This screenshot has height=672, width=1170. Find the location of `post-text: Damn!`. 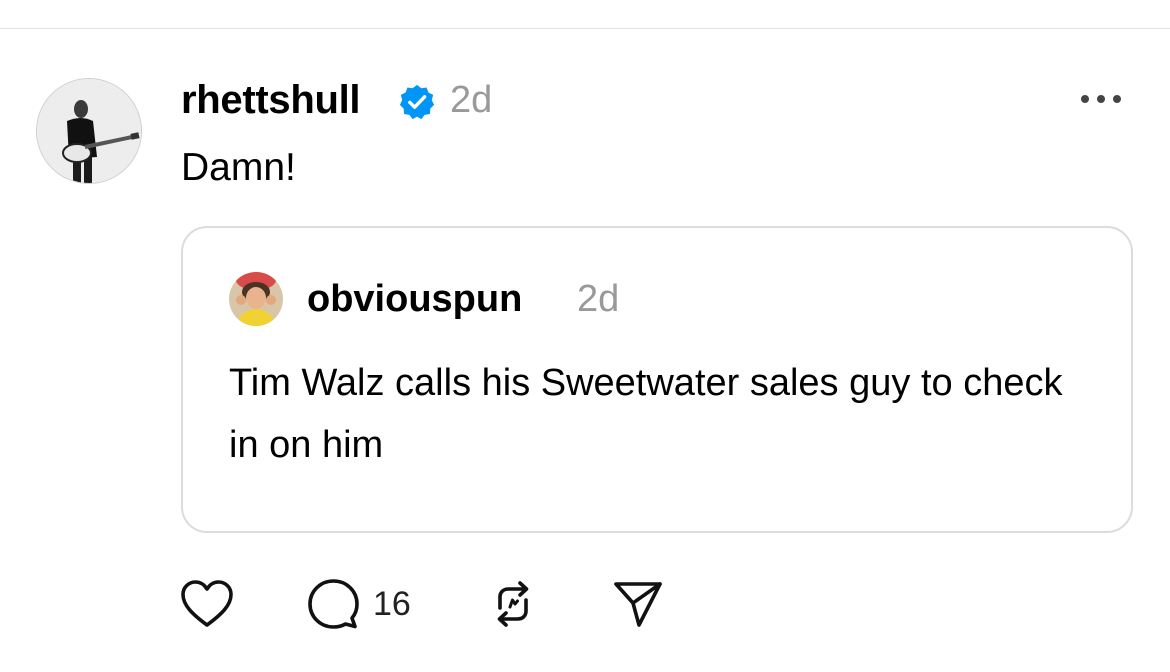

post-text: Damn! is located at coordinates (238, 167).